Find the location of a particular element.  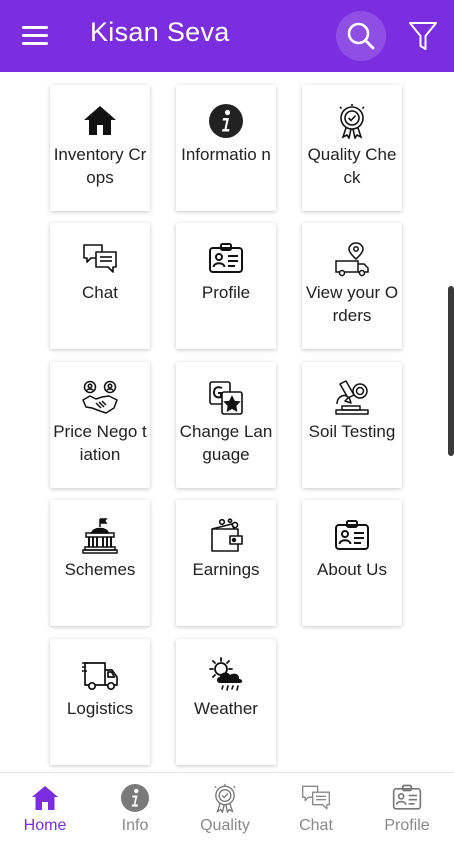

nav-quality: Quality is located at coordinates (225, 809).